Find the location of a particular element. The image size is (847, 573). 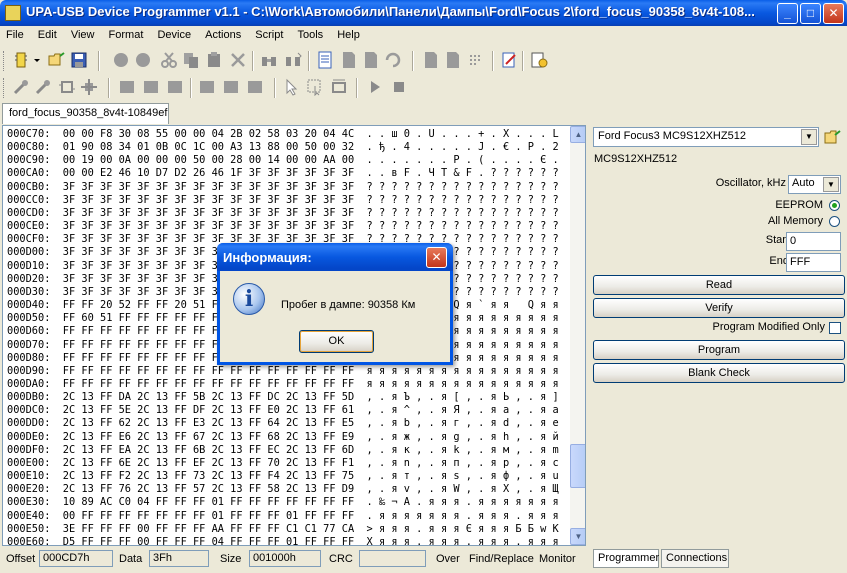

size-field: 001000h is located at coordinates (285, 558).